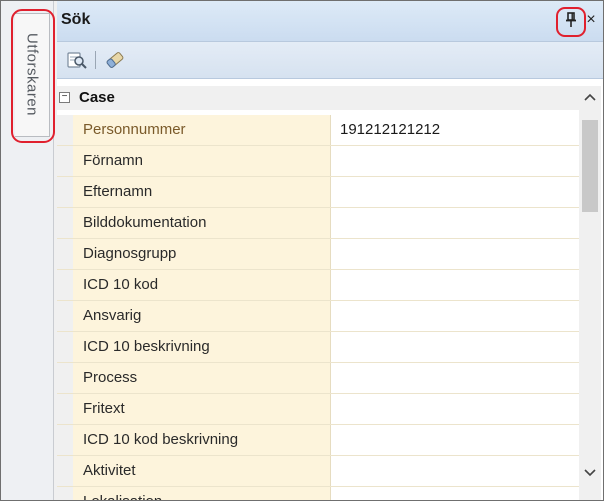 Image resolution: width=604 pixels, height=501 pixels. What do you see at coordinates (28, 250) in the screenshot?
I see `side-tab-strip: Utforskaren` at bounding box center [28, 250].